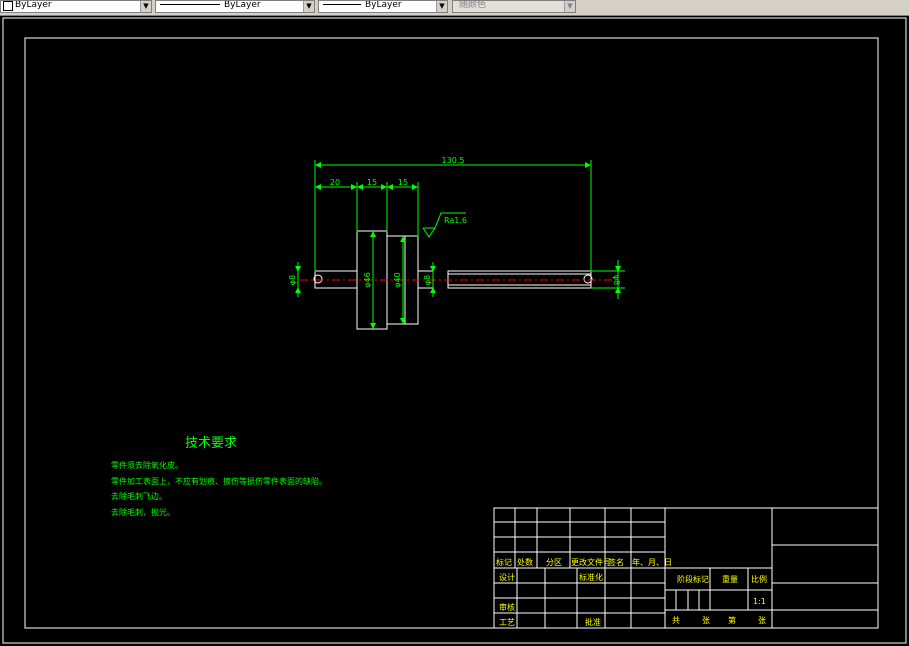  What do you see at coordinates (759, 579) in the screenshot?
I see `tb-scale: 比例` at bounding box center [759, 579].